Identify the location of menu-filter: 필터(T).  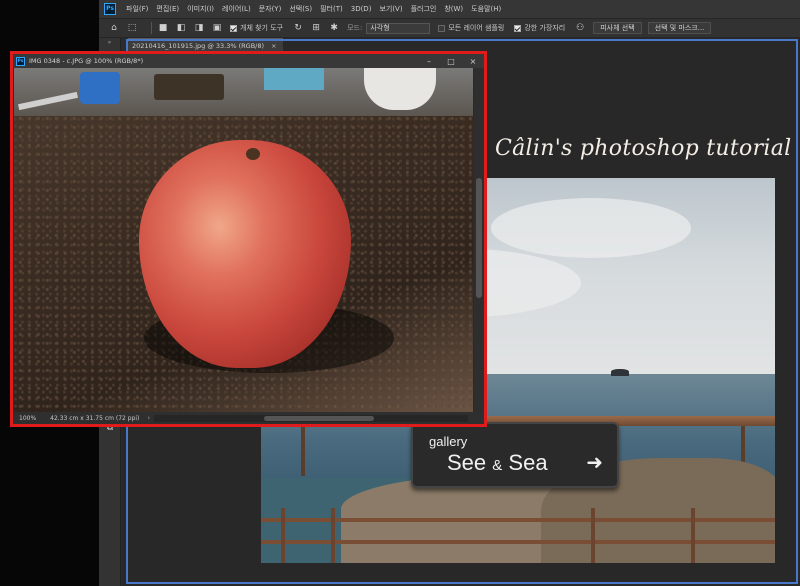
(331, 9).